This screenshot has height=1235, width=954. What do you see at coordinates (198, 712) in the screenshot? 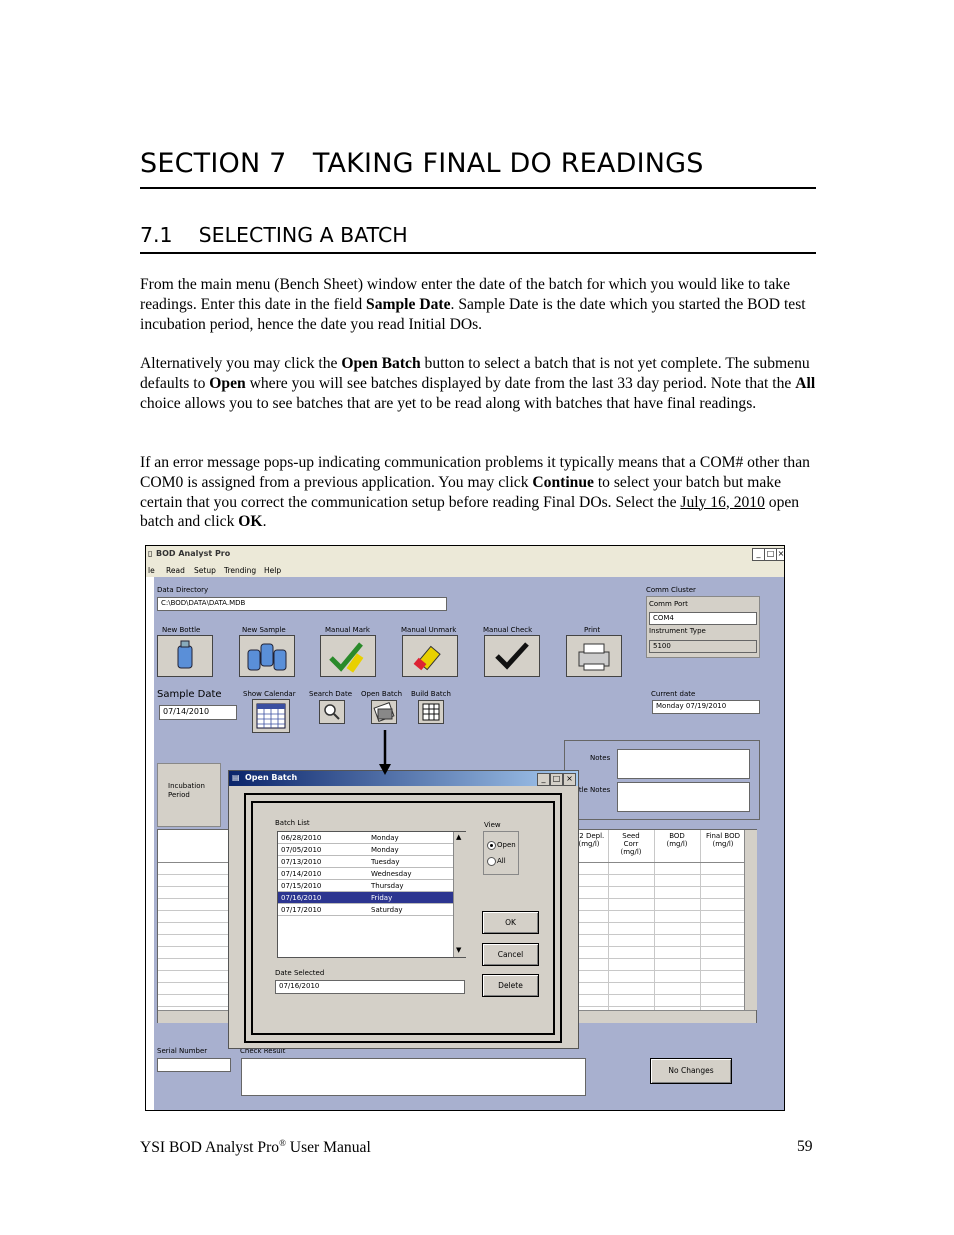
I see `sample-date-field: 07/14/2010` at bounding box center [198, 712].